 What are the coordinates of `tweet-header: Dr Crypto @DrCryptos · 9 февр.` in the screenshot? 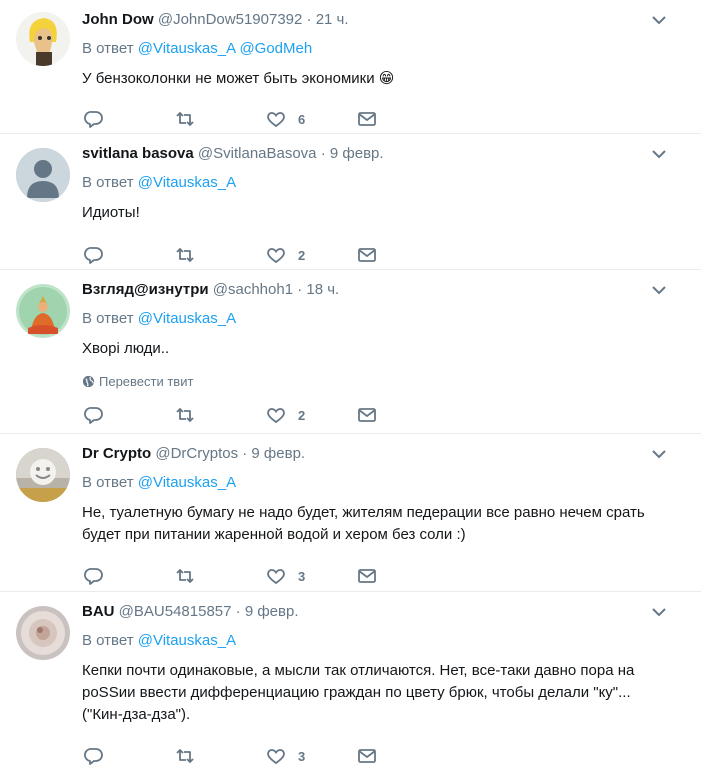 It's located at (384, 454).